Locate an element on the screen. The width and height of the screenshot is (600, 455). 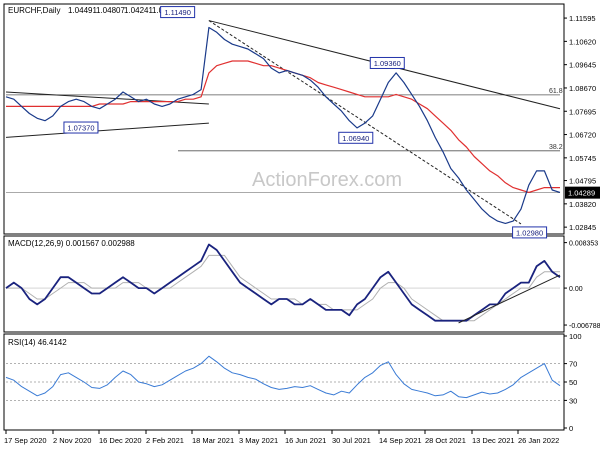
x-axis-tick-label: 2 Feb 2021 is located at coordinates (165, 440).